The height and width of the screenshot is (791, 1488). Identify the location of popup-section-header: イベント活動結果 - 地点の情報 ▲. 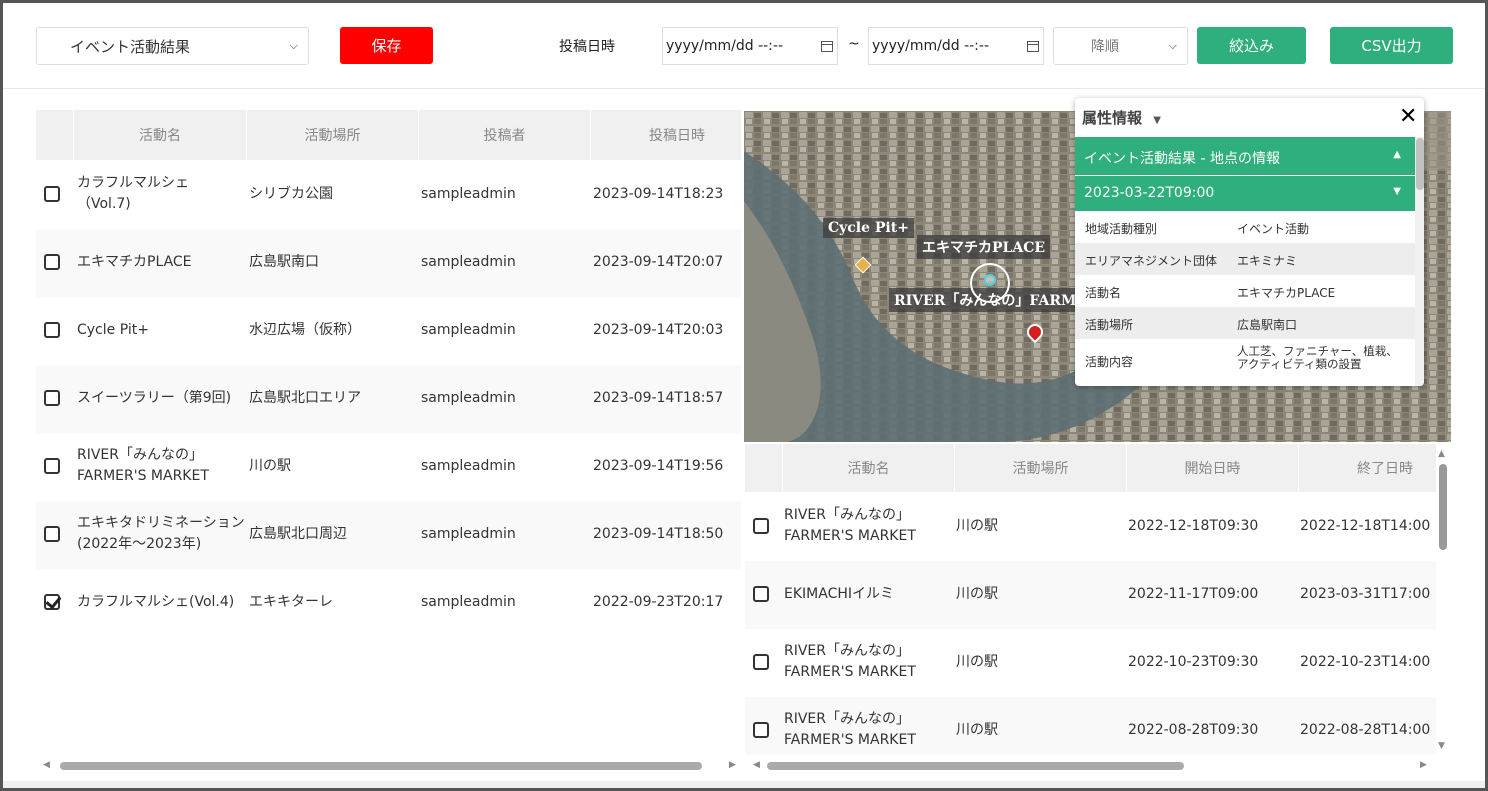
(1245, 156).